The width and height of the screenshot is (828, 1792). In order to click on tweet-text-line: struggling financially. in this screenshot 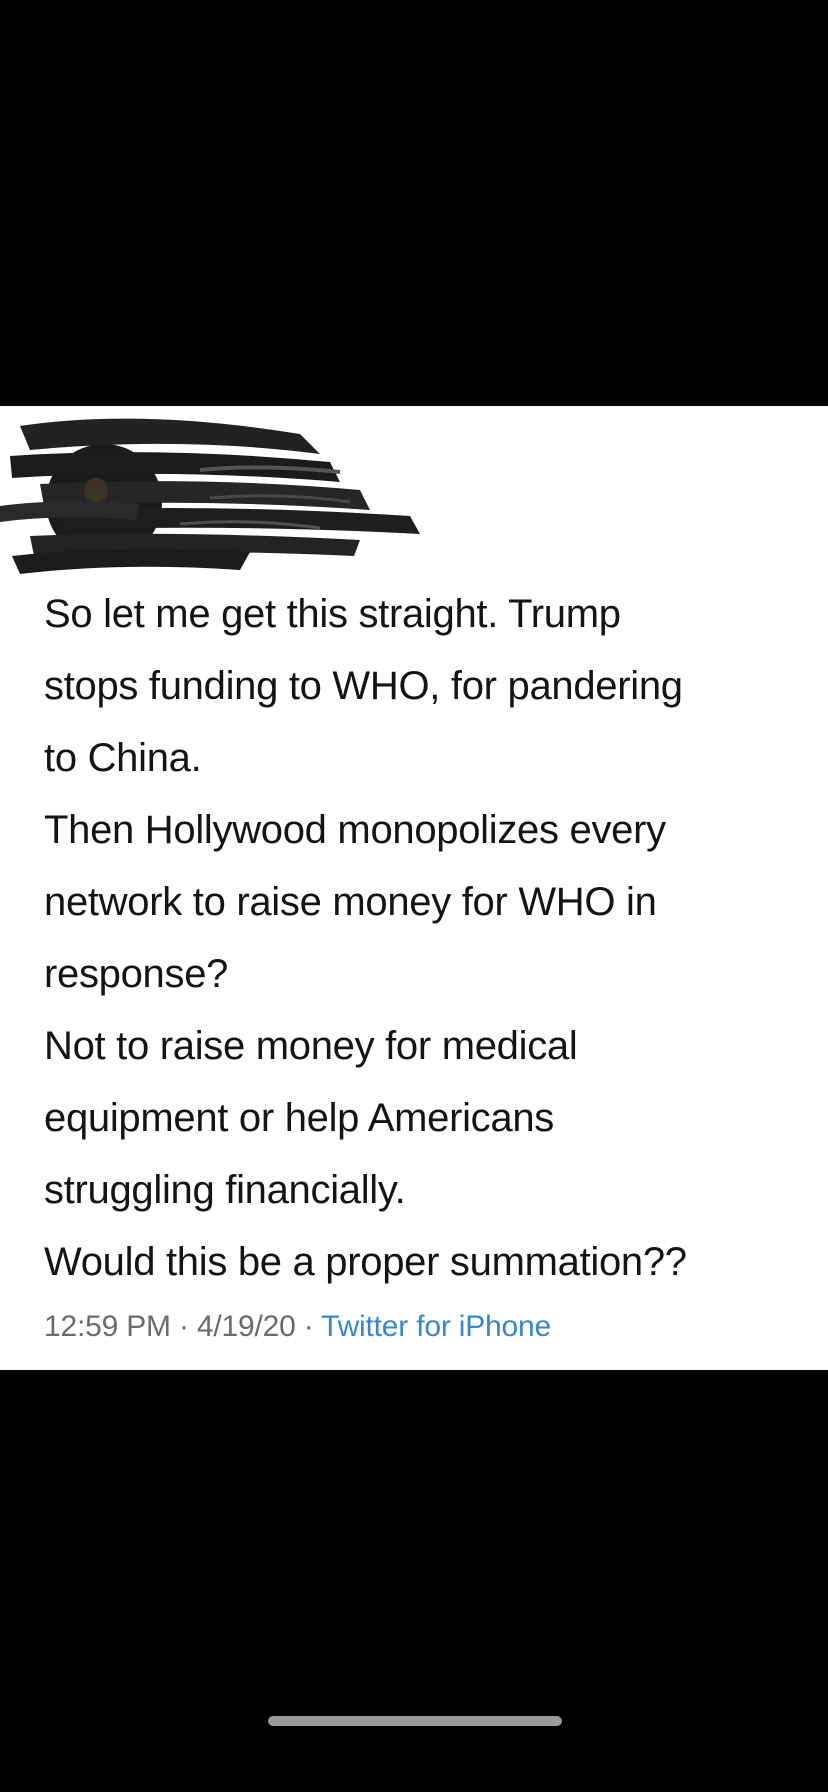, I will do `click(225, 1190)`.